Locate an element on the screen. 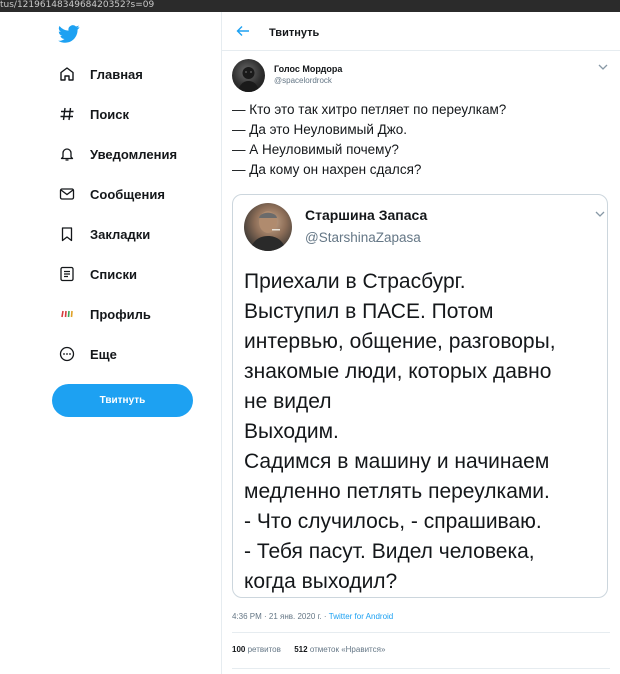  hashtag-icon is located at coordinates (67, 114).